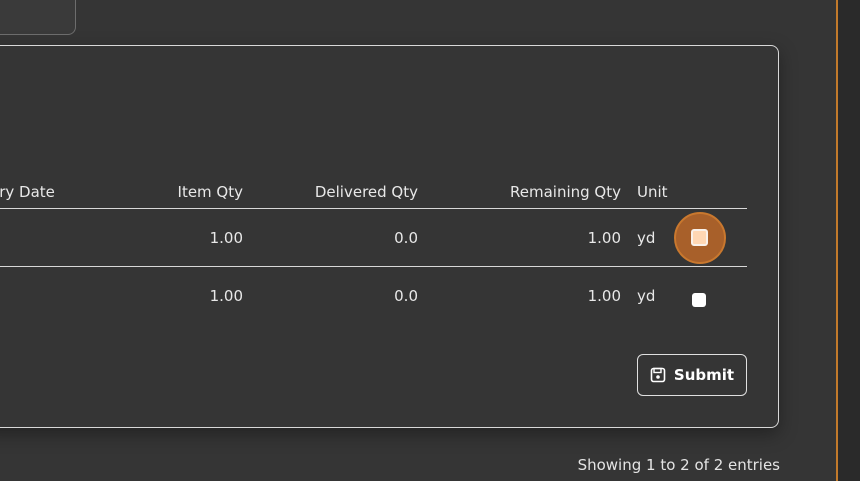 The height and width of the screenshot is (481, 860). What do you see at coordinates (678, 465) in the screenshot?
I see `entries-info: Showing 1 to 2 of 2 entries` at bounding box center [678, 465].